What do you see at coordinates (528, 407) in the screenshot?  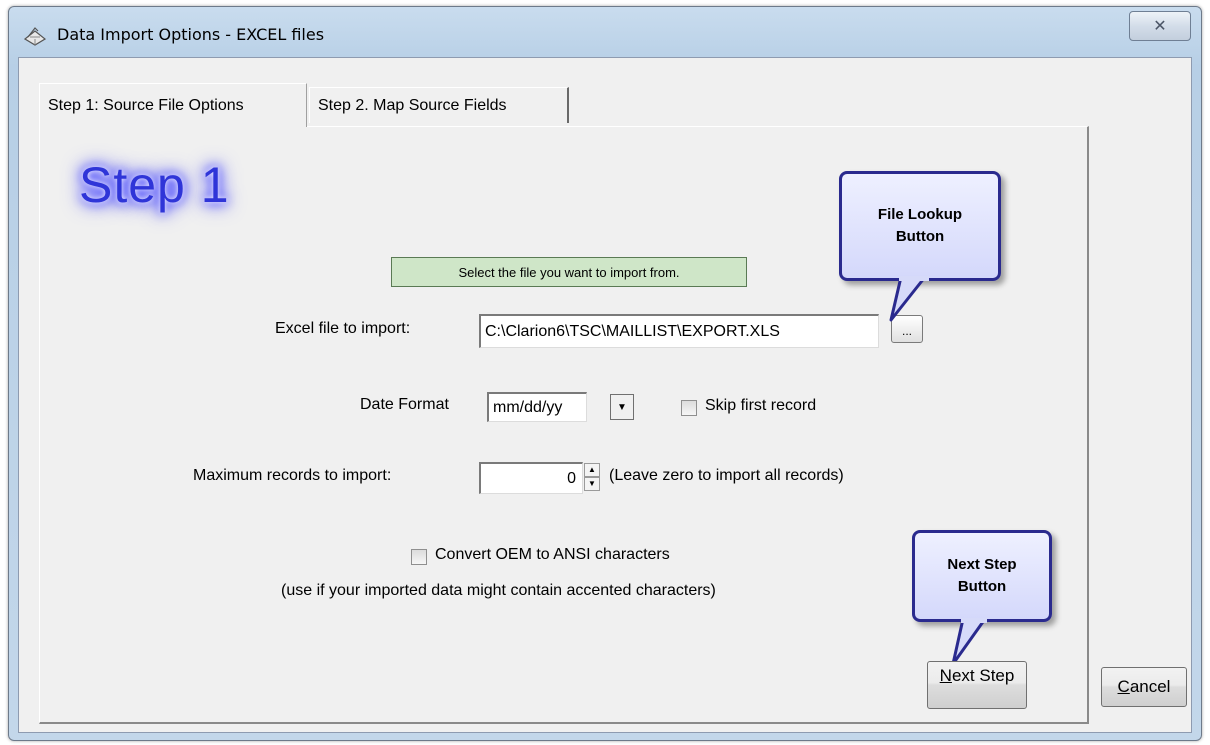 I see `date-format-value: mm/dd/yy` at bounding box center [528, 407].